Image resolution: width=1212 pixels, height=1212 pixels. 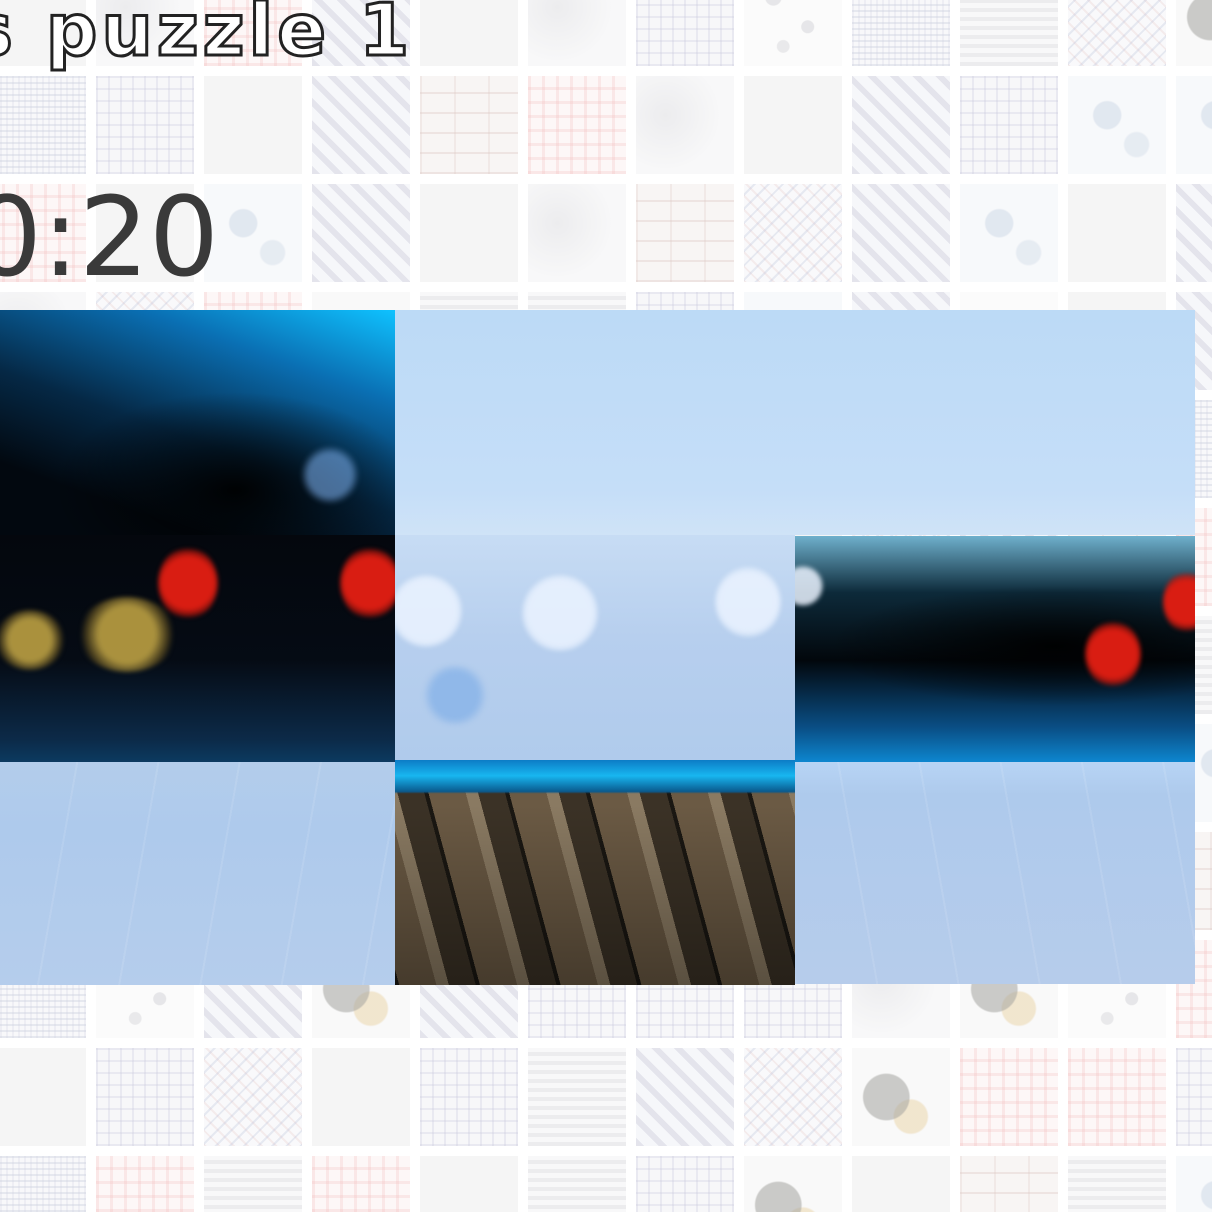 I want to click on puzzle-tile-night-left, so click(x=197, y=422).